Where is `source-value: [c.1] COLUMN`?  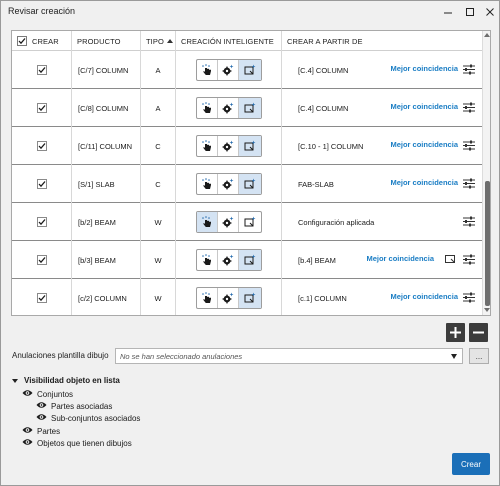
source-value: [c.1] COLUMN is located at coordinates (322, 298).